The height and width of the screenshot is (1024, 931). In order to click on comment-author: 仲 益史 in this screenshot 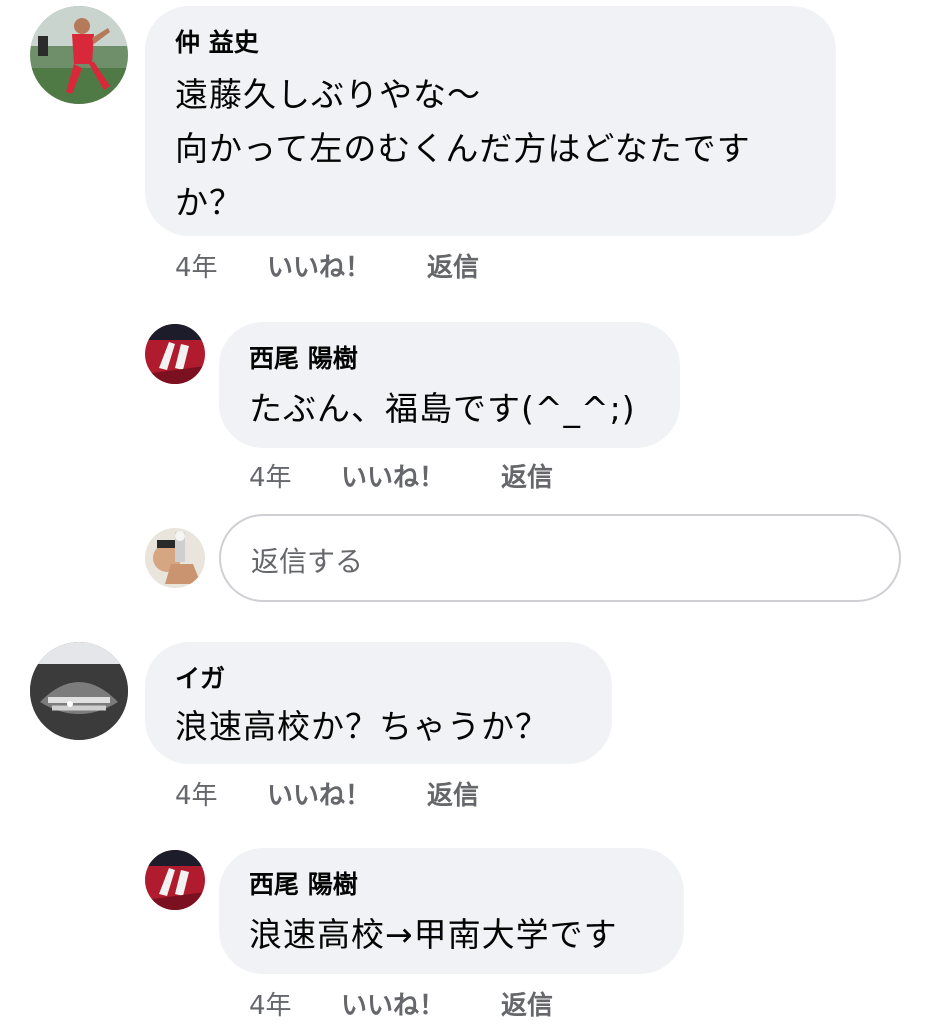, I will do `click(490, 43)`.